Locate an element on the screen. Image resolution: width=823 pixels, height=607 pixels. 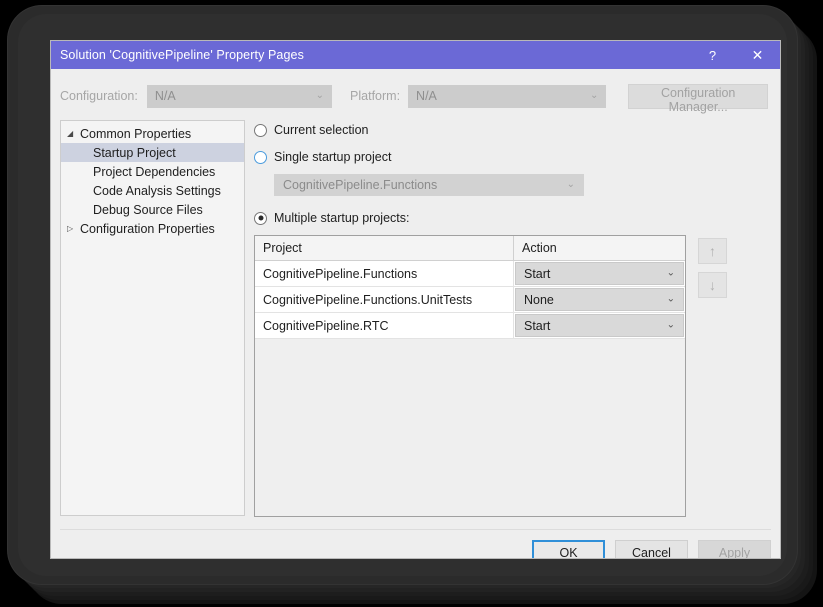
apply-button: Apply is located at coordinates (734, 549).